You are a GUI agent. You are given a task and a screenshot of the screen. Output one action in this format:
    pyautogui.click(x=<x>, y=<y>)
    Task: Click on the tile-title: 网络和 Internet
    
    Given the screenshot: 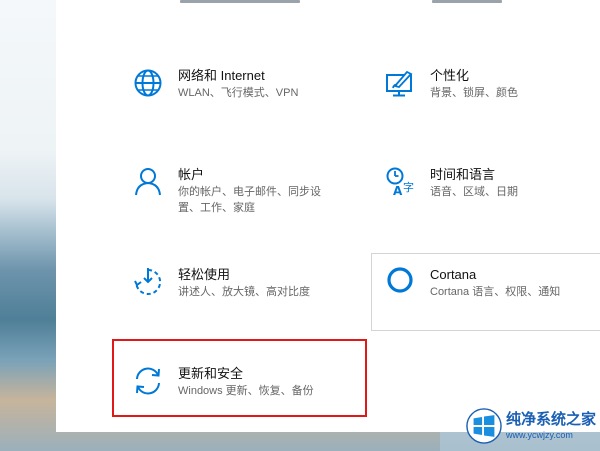 What is the action you would take?
    pyautogui.click(x=221, y=75)
    